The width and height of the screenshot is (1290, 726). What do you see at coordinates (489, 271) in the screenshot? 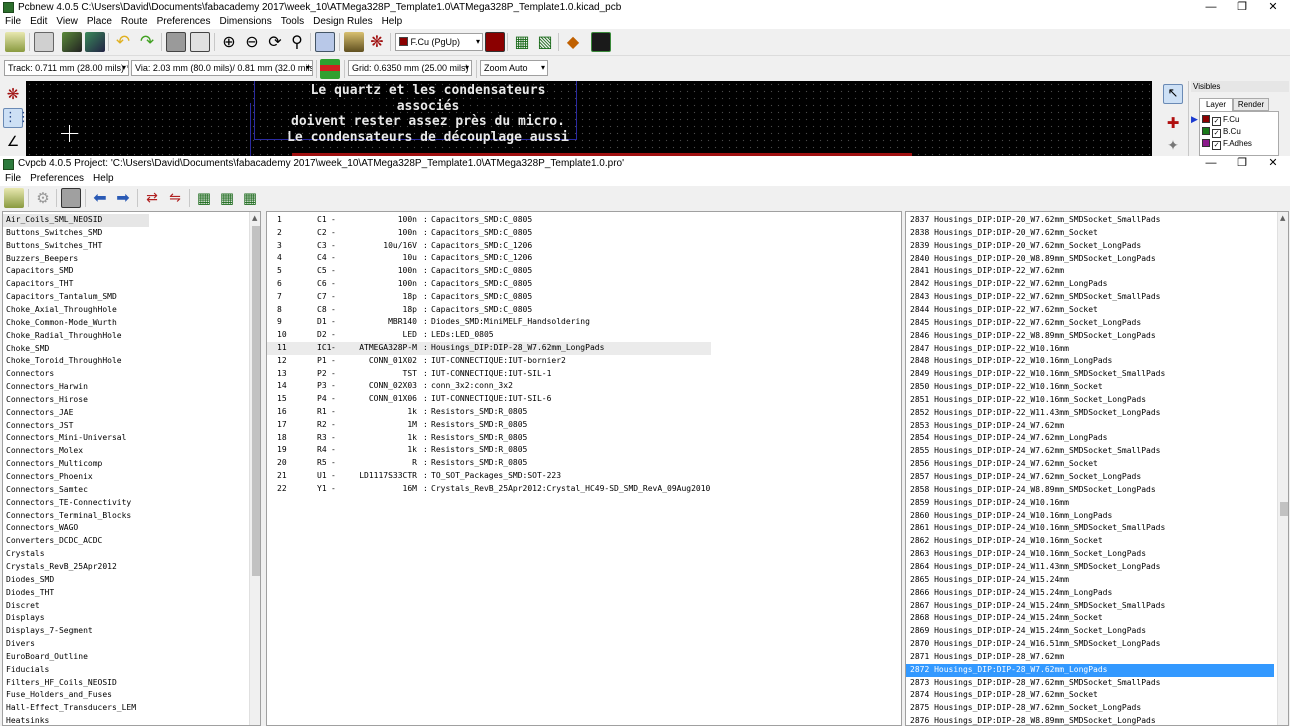
I see `component-row: 5 C5-100n: Capacitors_SMD:C_0805` at bounding box center [489, 271].